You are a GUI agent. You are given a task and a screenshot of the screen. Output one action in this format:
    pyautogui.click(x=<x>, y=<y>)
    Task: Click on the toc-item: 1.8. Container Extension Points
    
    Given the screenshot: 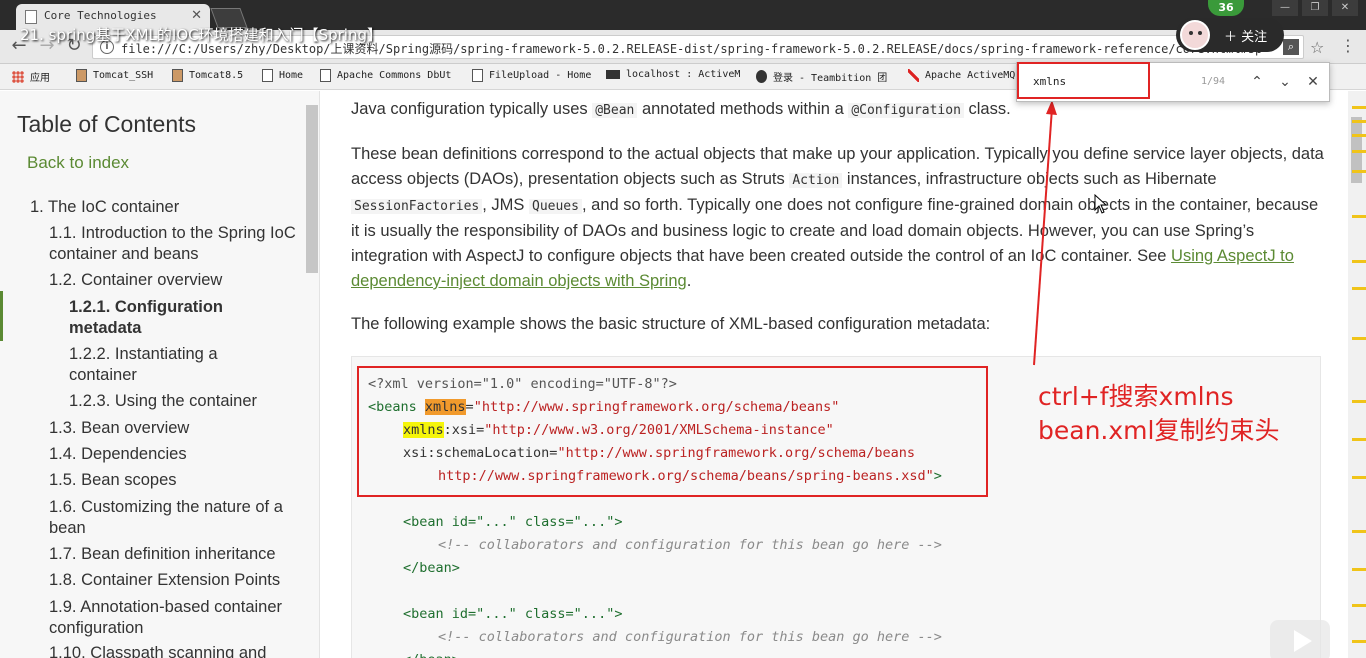 What is the action you would take?
    pyautogui.click(x=174, y=580)
    